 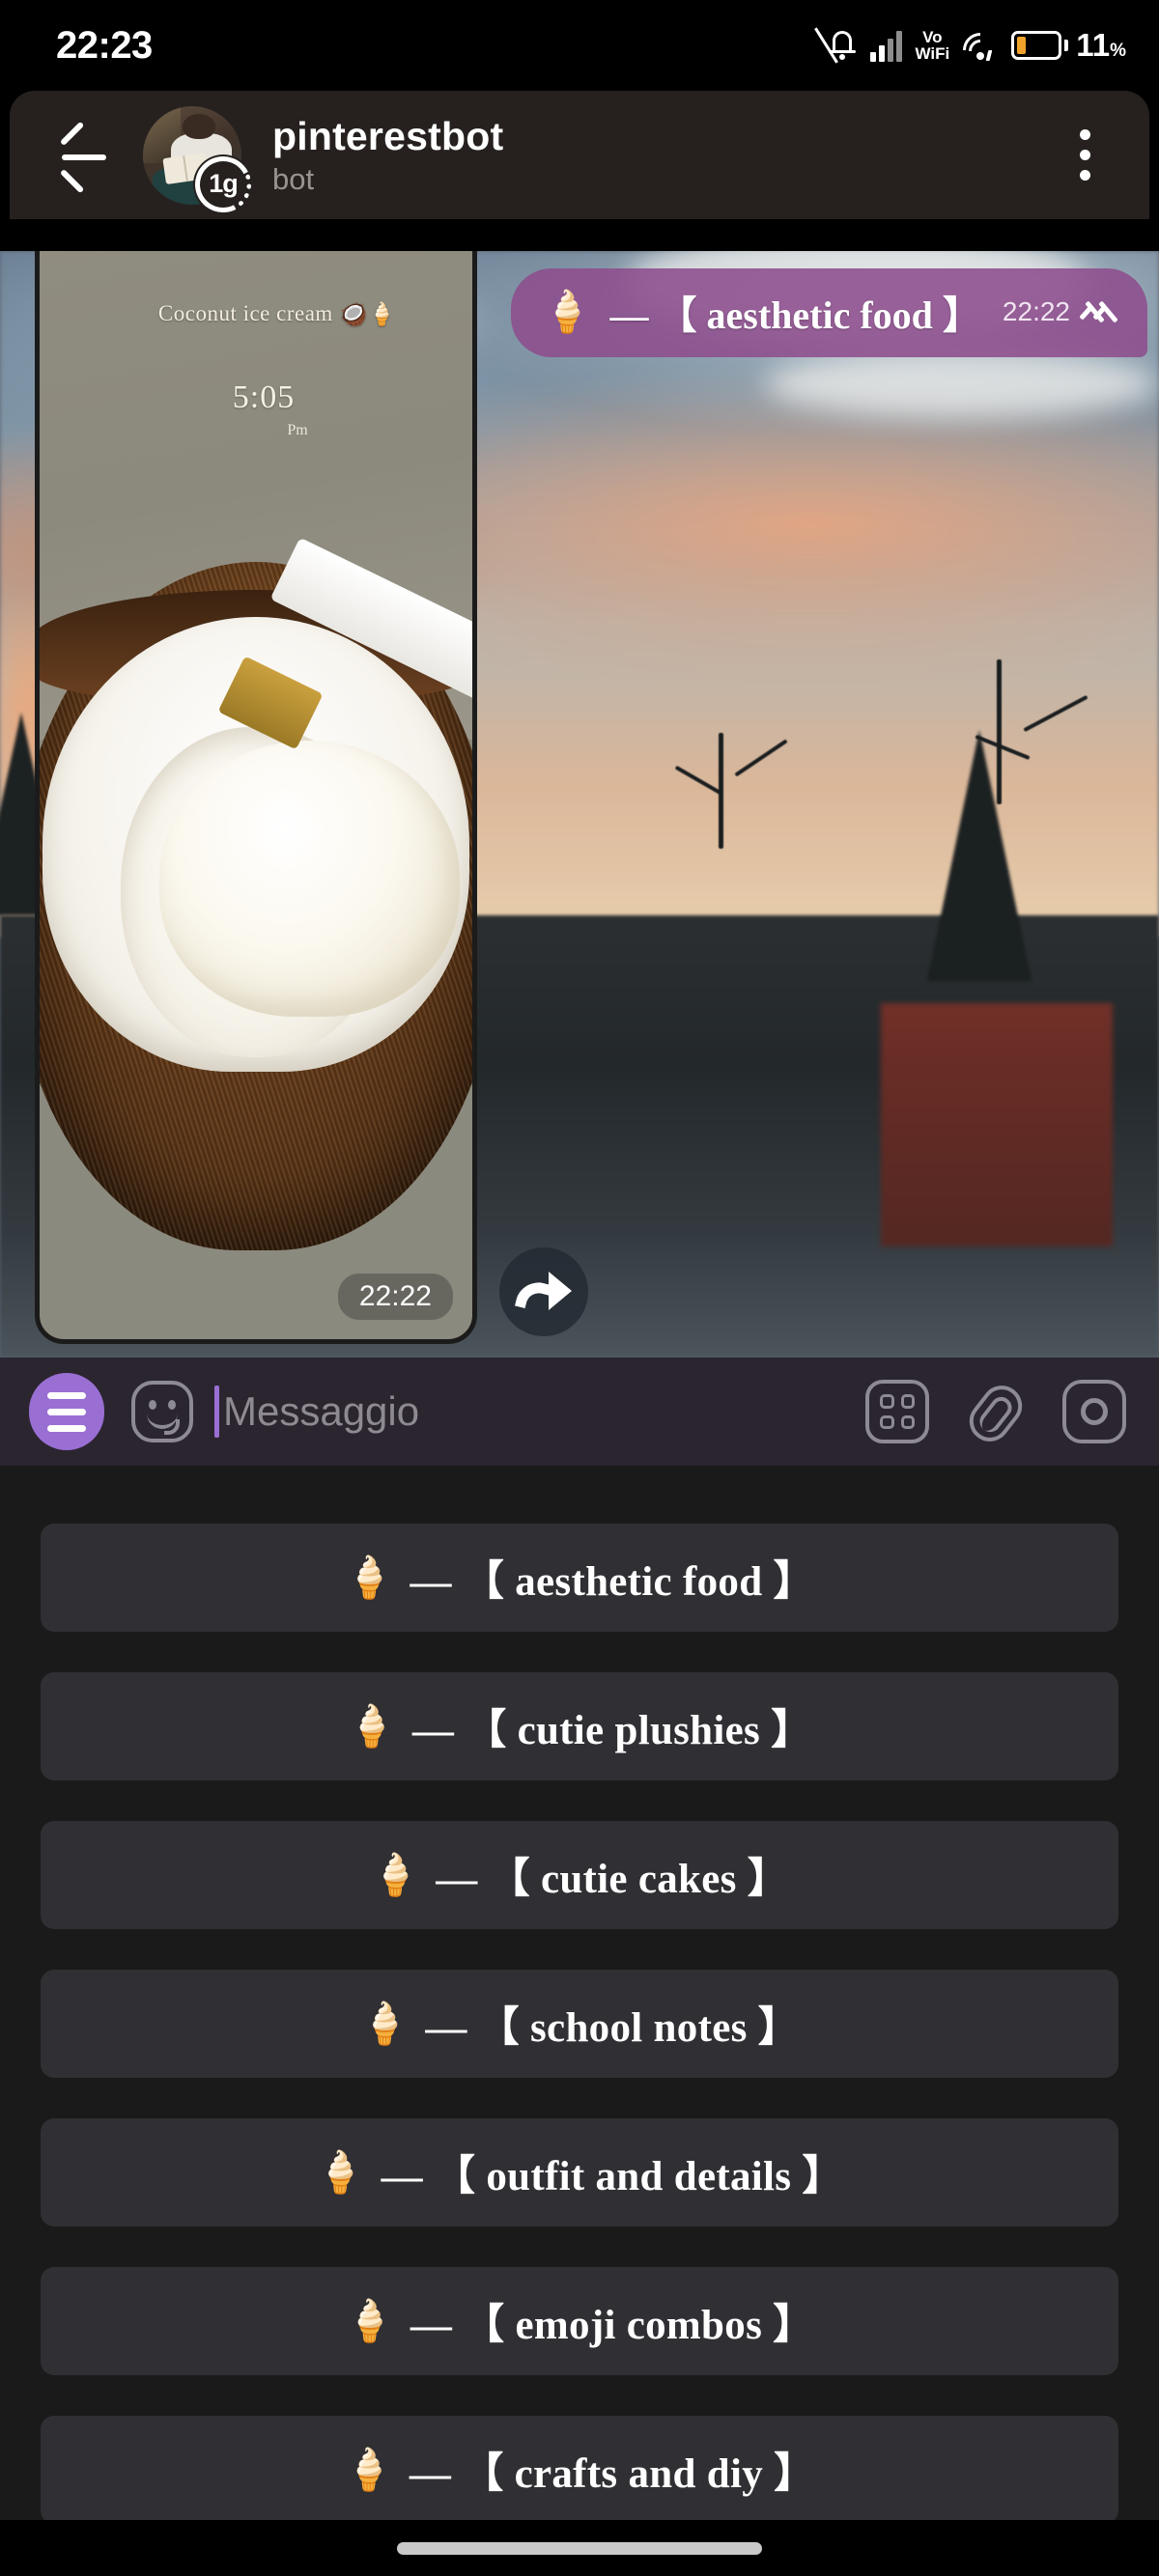 I want to click on avatar: 1g, so click(x=201, y=162).